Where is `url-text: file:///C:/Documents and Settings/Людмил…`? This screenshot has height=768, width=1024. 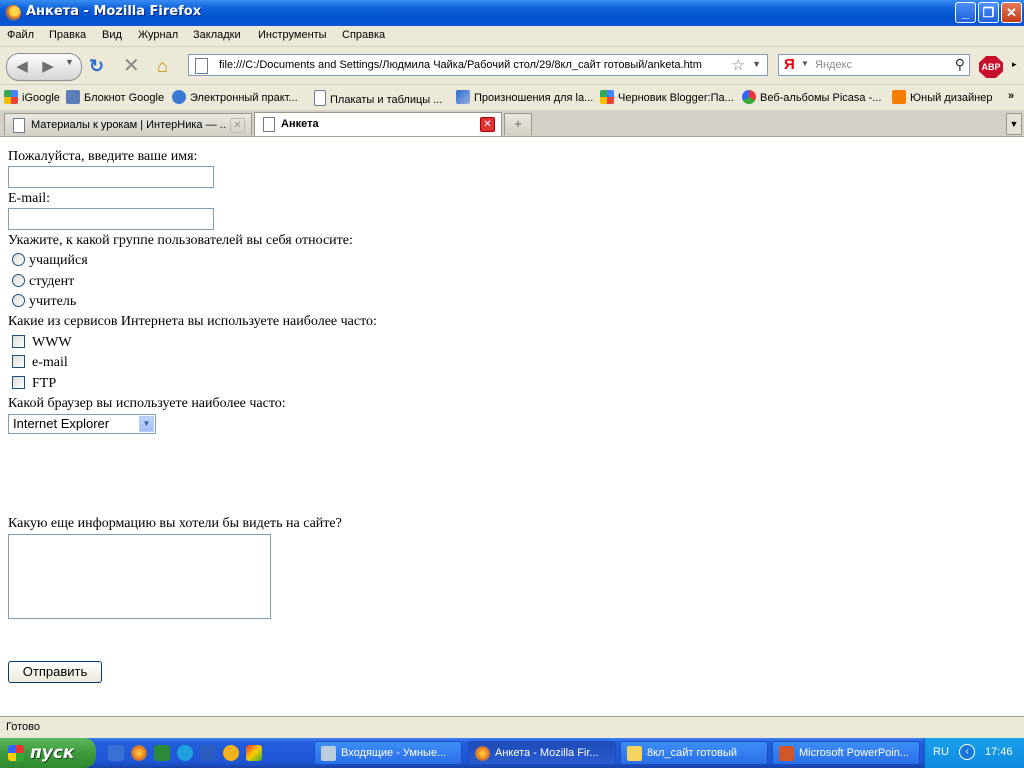 url-text: file:///C:/Documents and Settings/Людмил… is located at coordinates (460, 65).